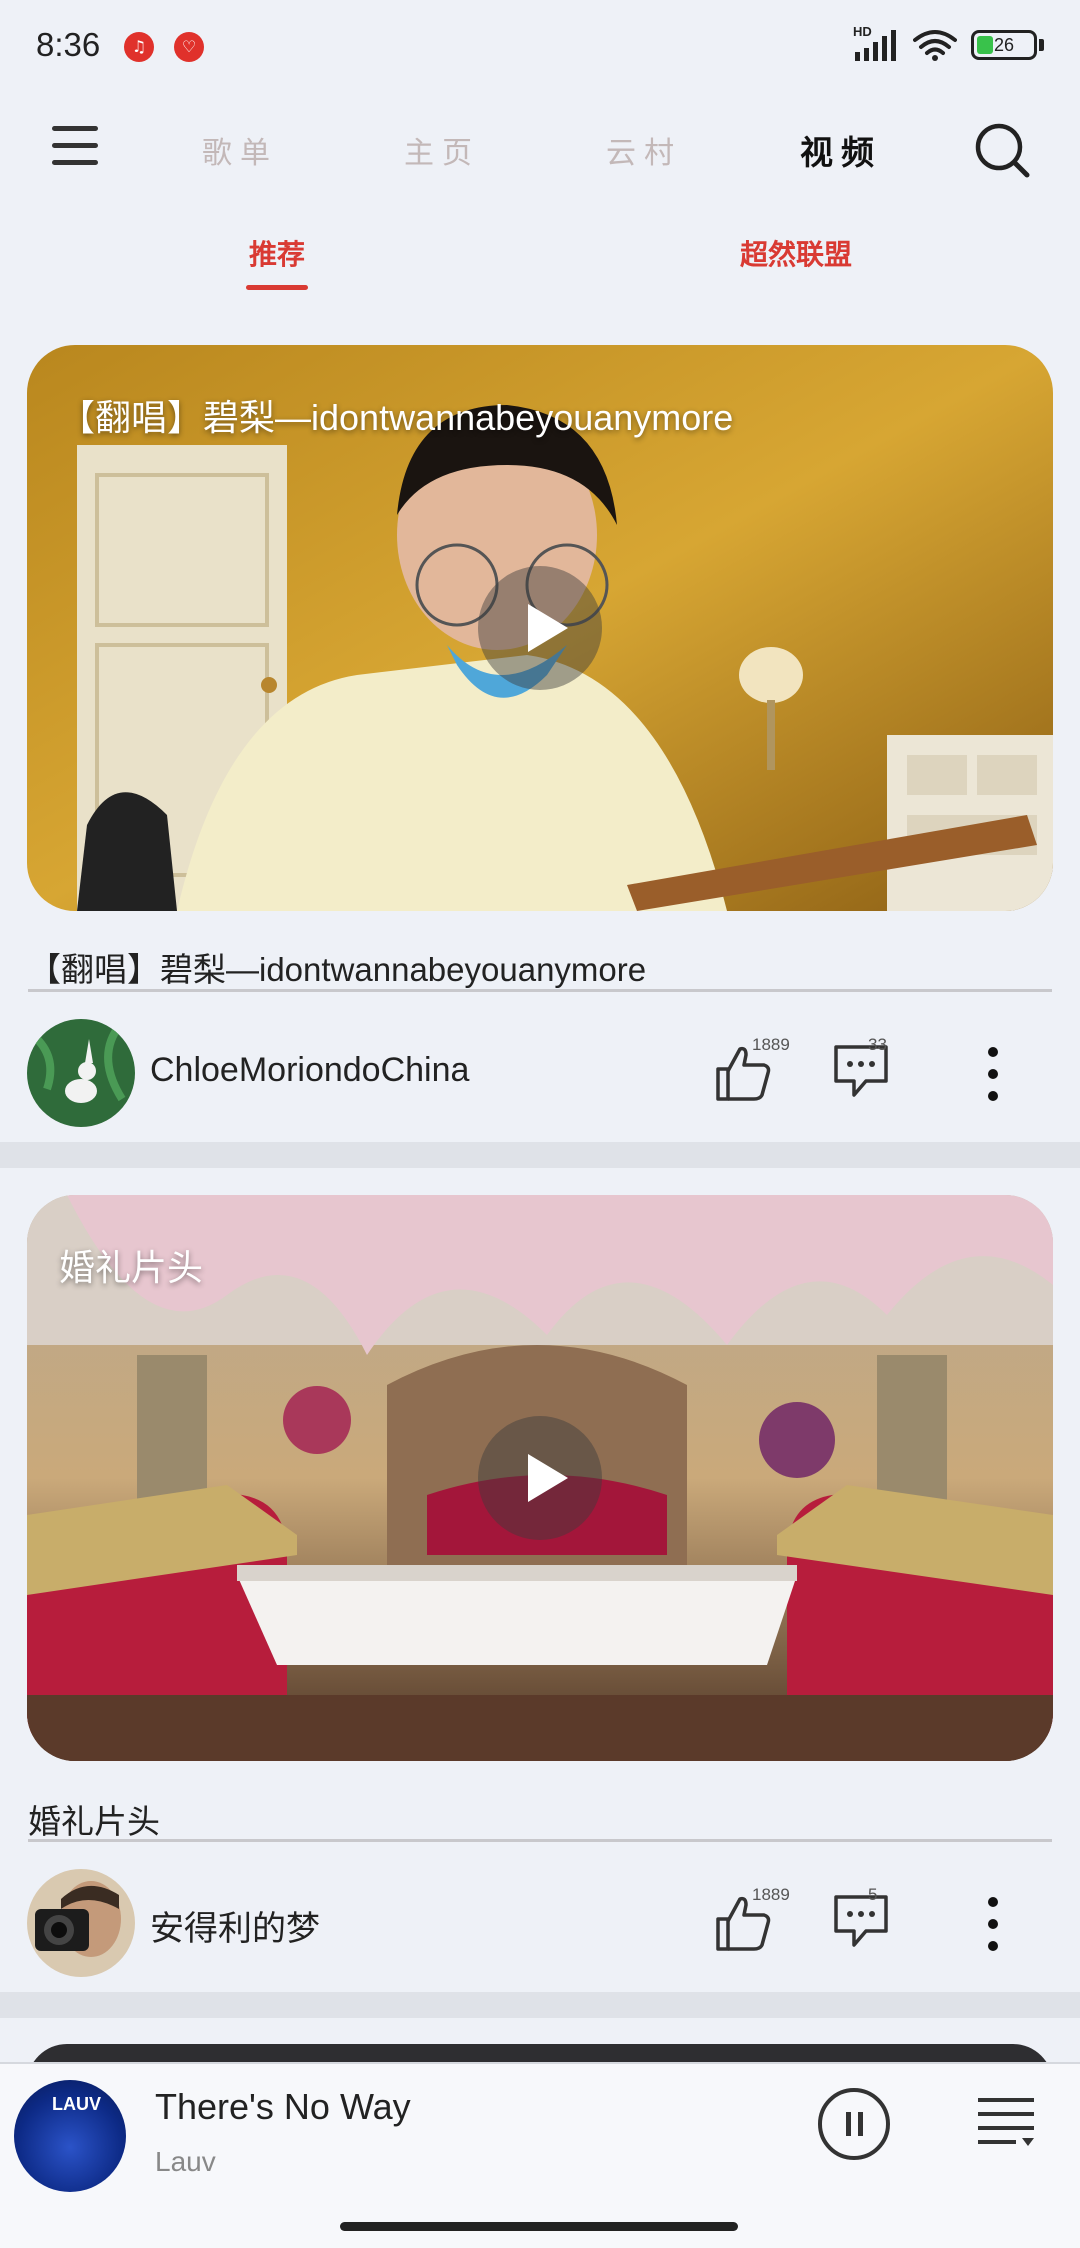  What do you see at coordinates (540, 1924) in the screenshot?
I see `author-row: 安得利的梦 1889 5` at bounding box center [540, 1924].